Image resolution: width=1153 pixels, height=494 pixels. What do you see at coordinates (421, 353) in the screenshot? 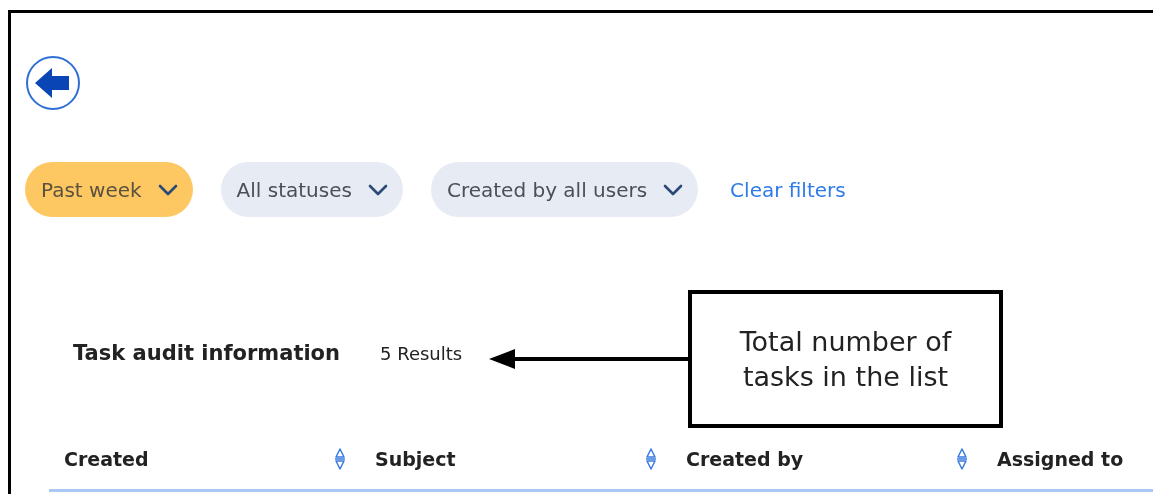
I see `result-count: 5 Results` at bounding box center [421, 353].